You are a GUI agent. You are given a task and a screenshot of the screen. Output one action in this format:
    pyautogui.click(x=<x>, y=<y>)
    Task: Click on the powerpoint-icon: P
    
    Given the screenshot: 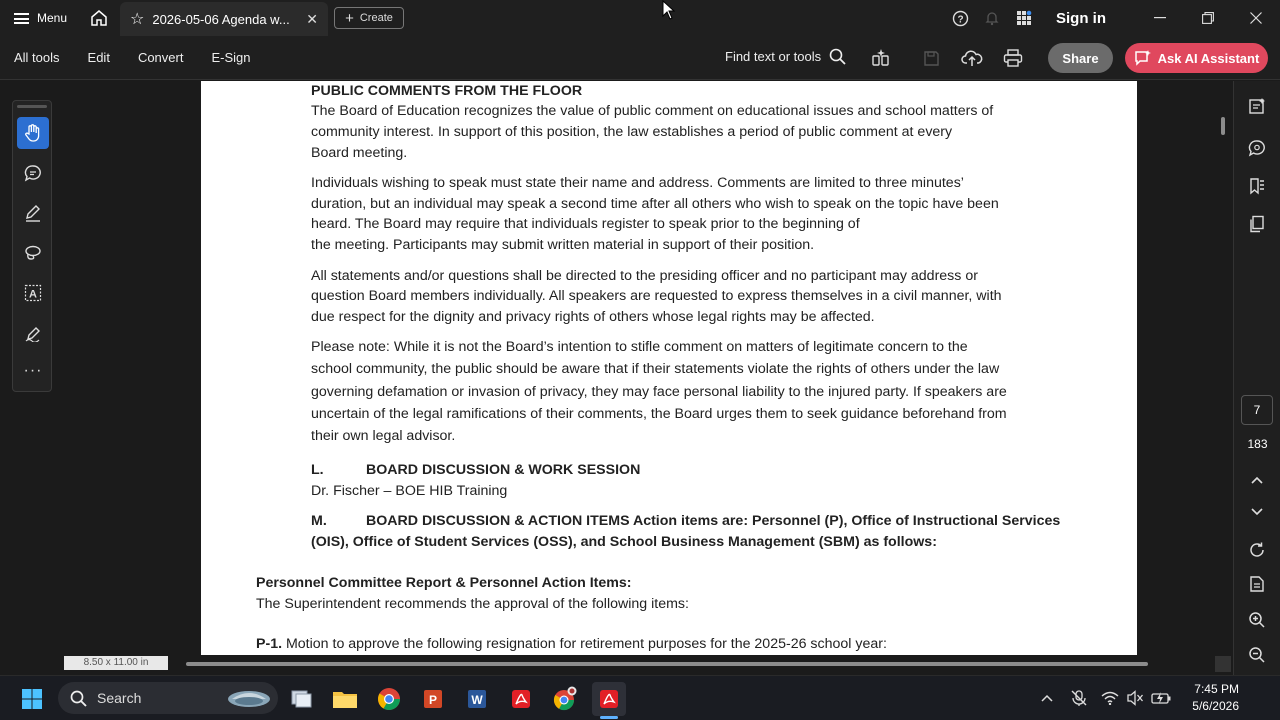 What is the action you would take?
    pyautogui.click(x=433, y=699)
    